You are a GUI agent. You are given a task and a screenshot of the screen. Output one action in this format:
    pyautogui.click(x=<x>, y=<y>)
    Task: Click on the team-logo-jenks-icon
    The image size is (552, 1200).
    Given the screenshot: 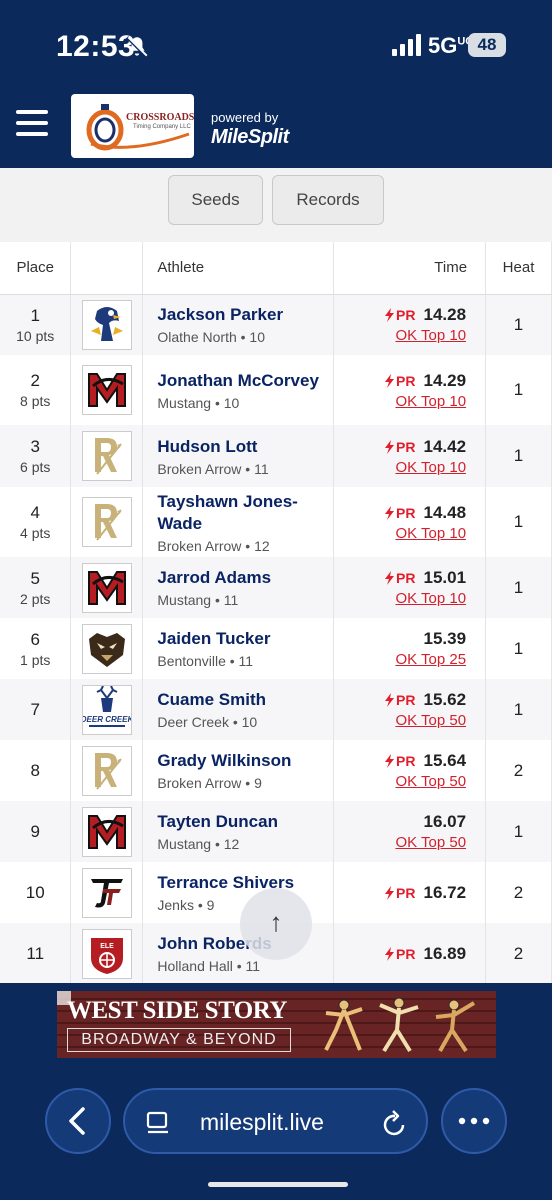 What is the action you would take?
    pyautogui.click(x=106, y=892)
    